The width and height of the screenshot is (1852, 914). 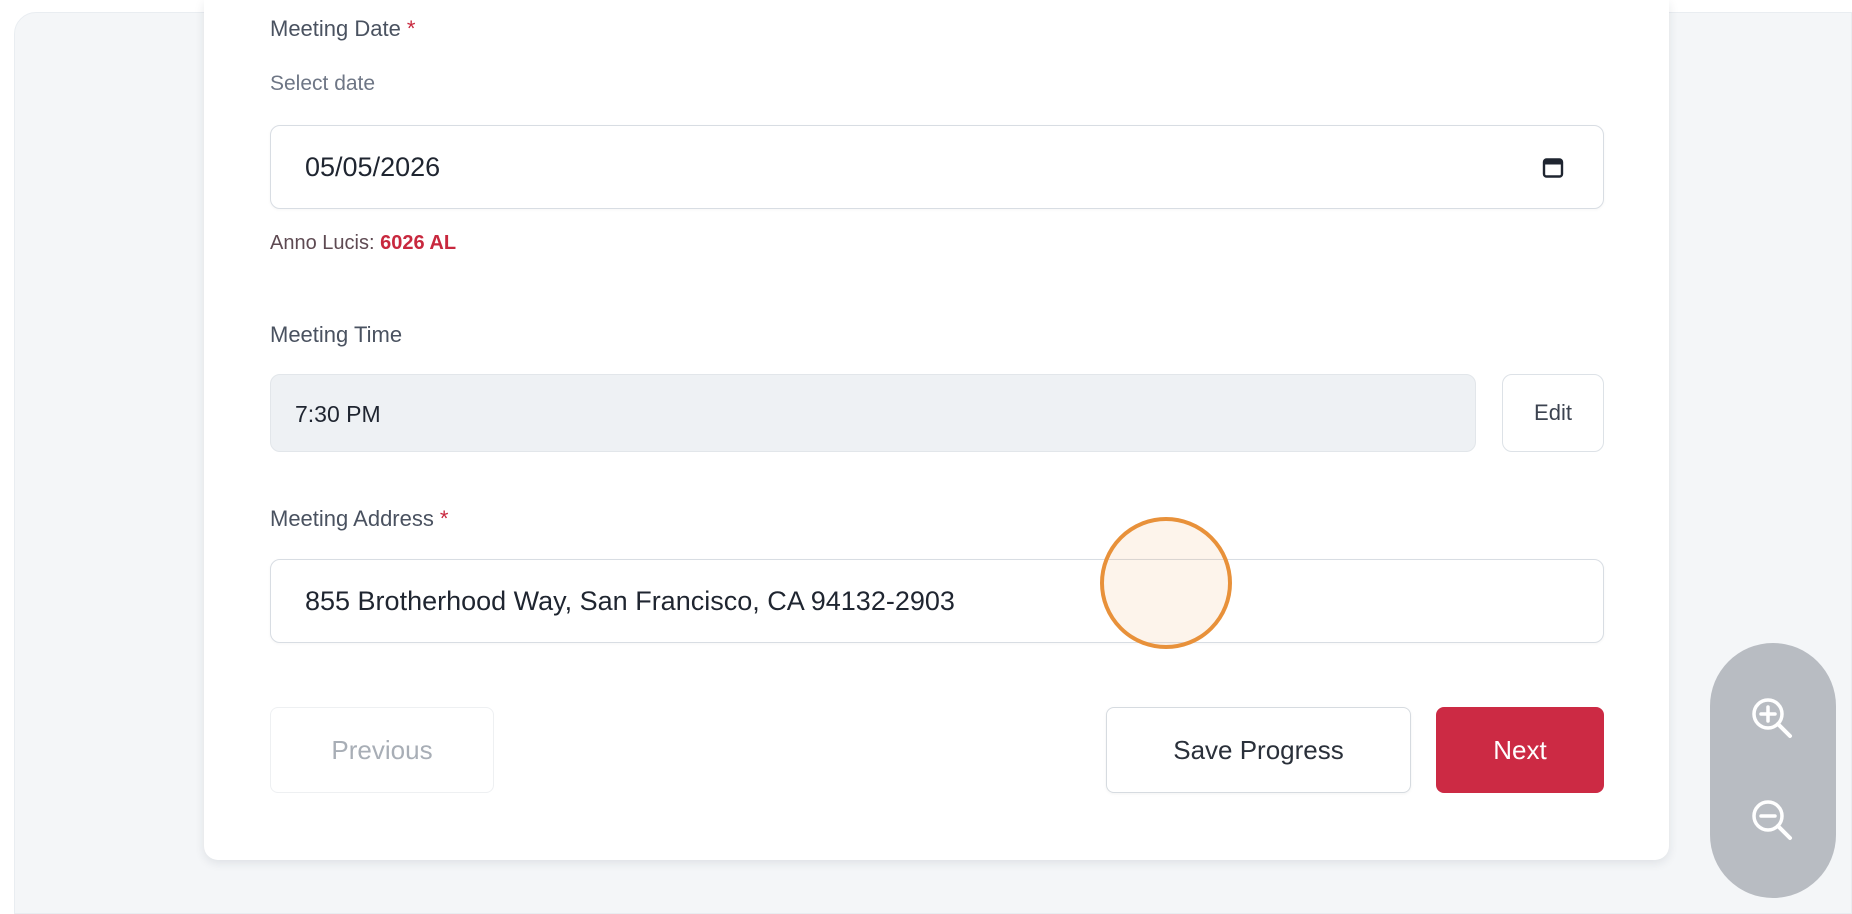 I want to click on anno-lucis-value: 6026 AL, so click(x=418, y=243).